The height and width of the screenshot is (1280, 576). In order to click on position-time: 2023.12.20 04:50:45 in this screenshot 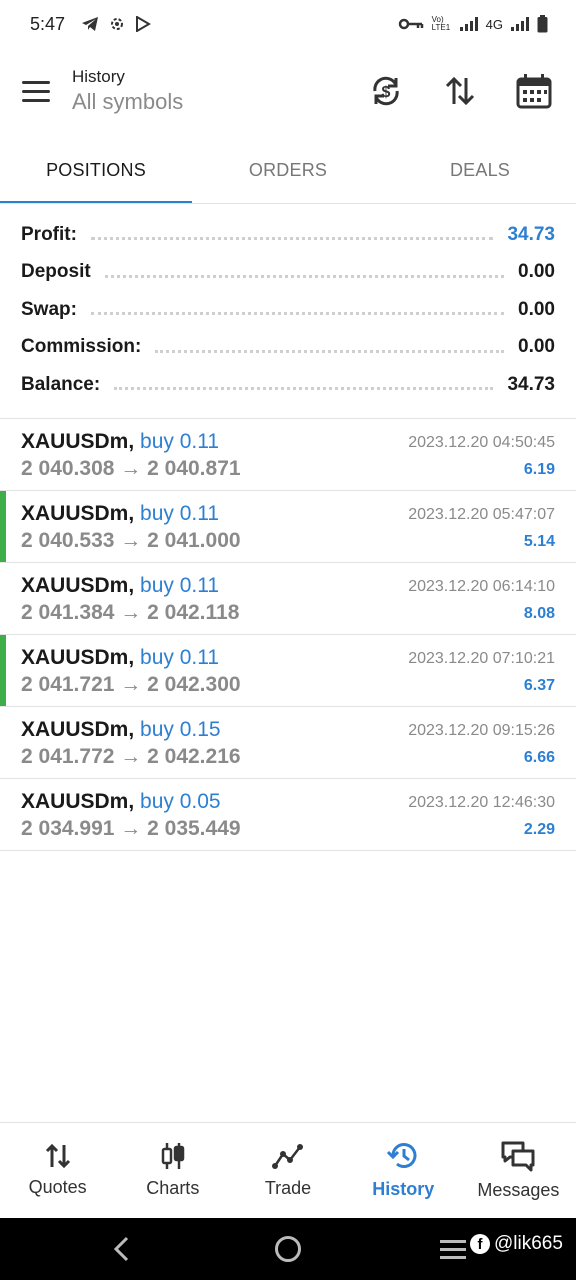, I will do `click(481, 442)`.